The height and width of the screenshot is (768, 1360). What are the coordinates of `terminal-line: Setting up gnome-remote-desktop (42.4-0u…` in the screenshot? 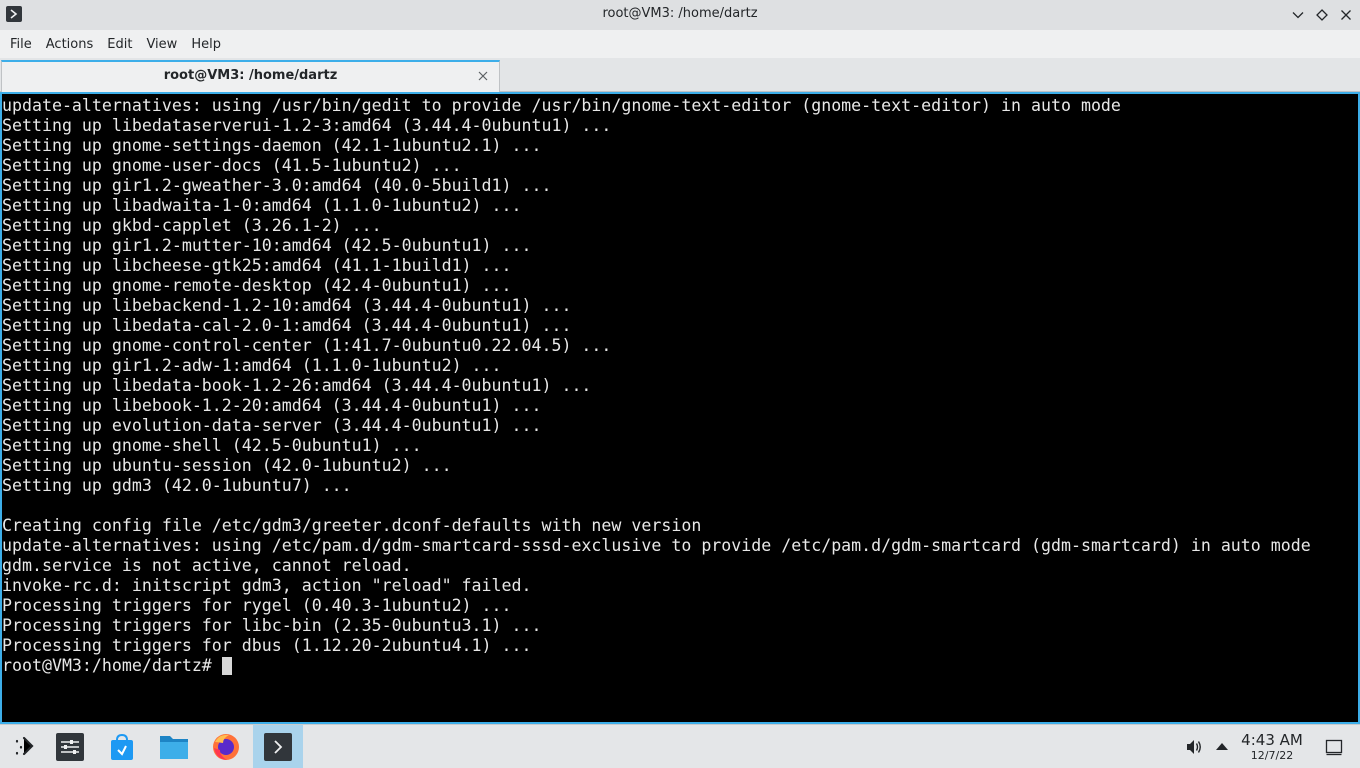 It's located at (257, 285).